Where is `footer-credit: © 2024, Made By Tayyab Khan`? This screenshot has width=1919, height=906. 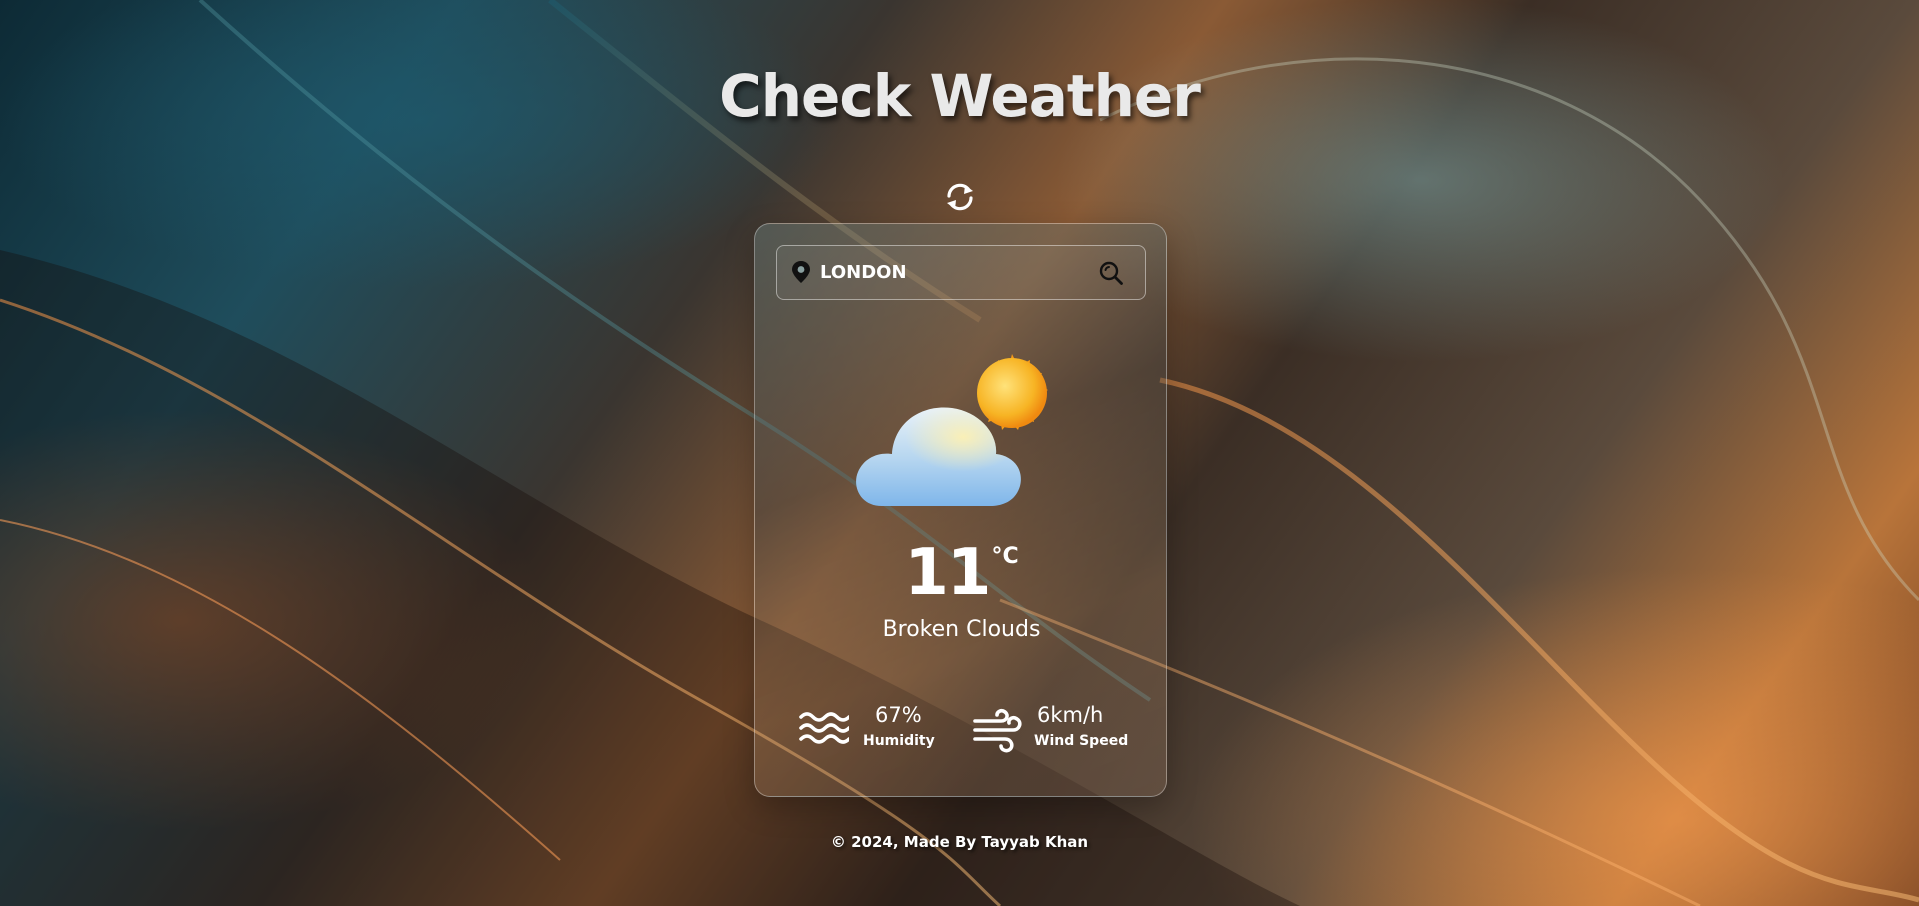
footer-credit: © 2024, Made By Tayyab Khan is located at coordinates (959, 842).